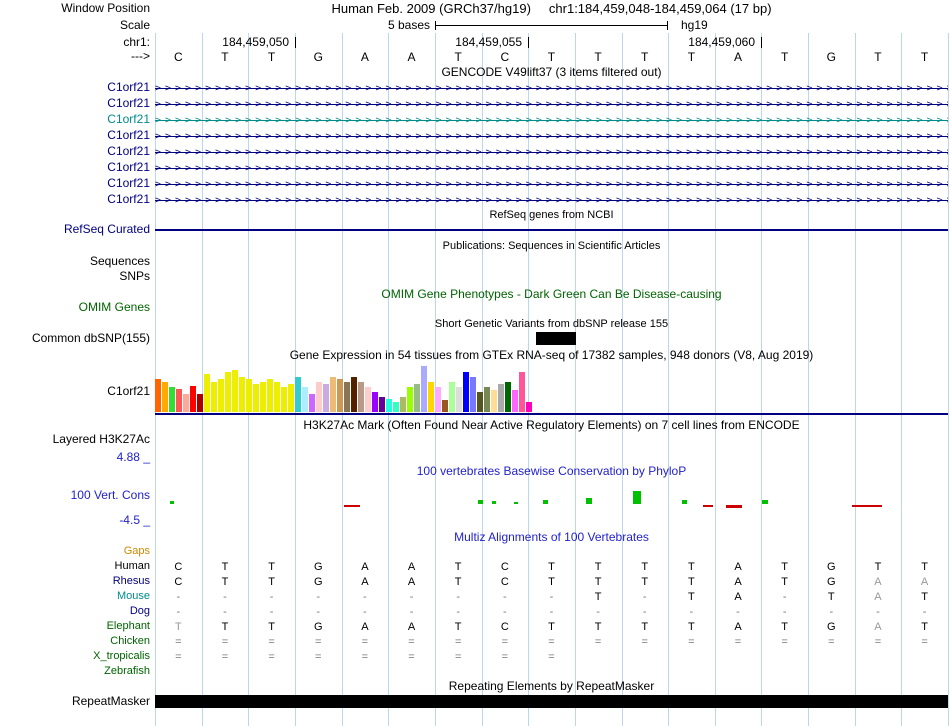 The width and height of the screenshot is (950, 726). Describe the element at coordinates (75, 611) in the screenshot. I see `multiz-label-dog: Dog` at that location.